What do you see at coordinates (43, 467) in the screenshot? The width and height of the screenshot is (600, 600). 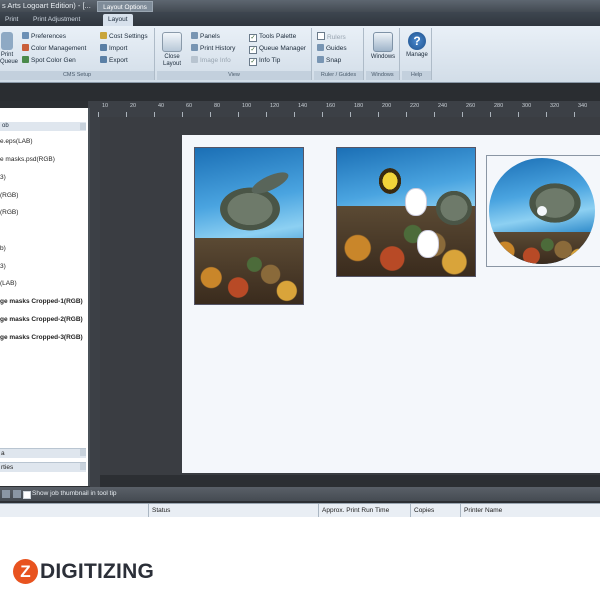 I see `properties-section-header: rties` at bounding box center [43, 467].